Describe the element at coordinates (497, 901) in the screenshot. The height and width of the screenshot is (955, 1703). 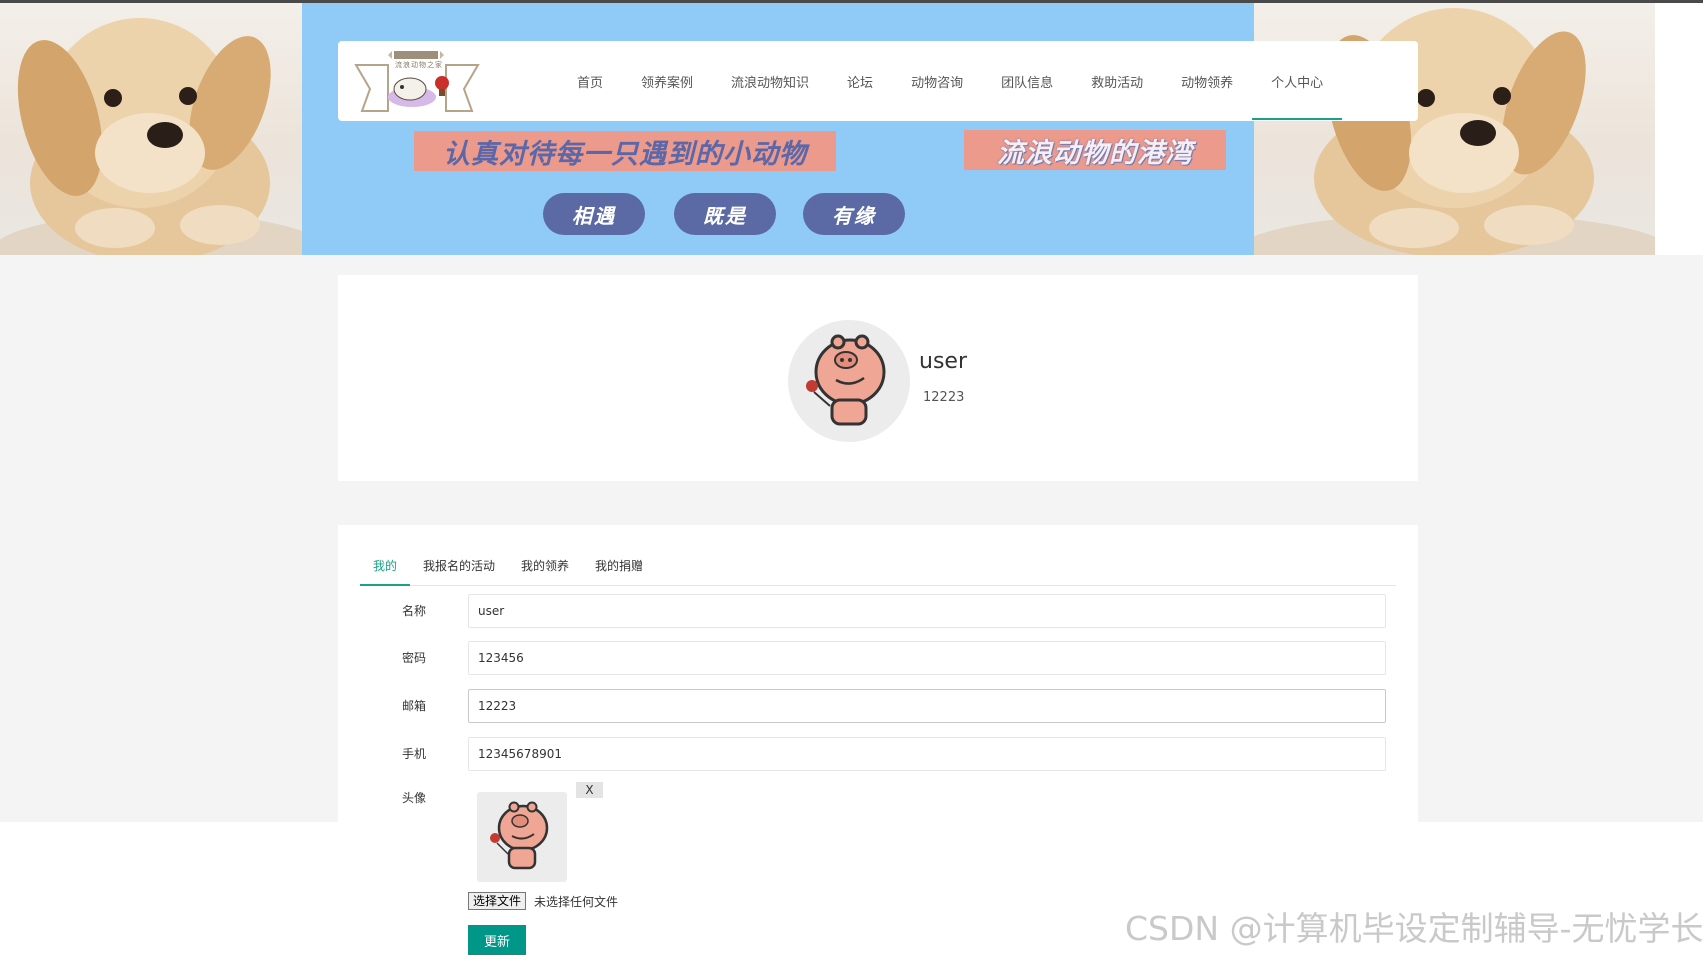
I see `choose-file-button: 选择文件` at that location.